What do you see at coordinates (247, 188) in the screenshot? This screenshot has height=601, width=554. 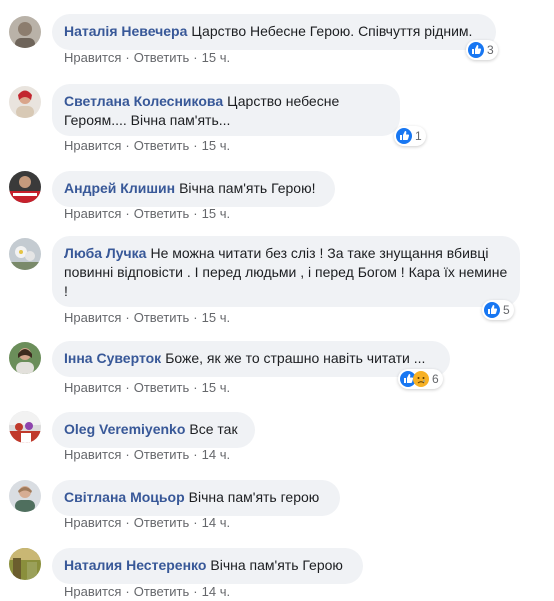 I see `comment-text: Вічна пам'ять Герою!` at bounding box center [247, 188].